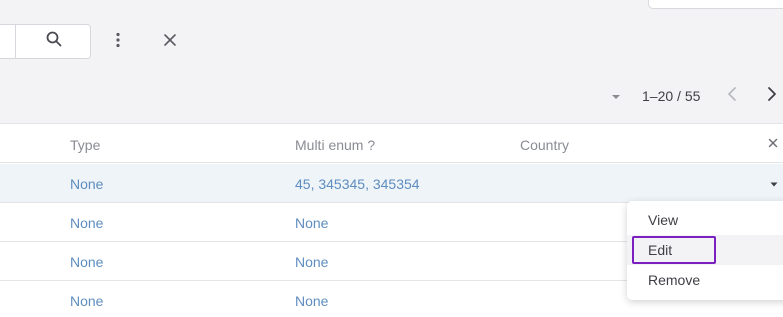 The width and height of the screenshot is (783, 317). I want to click on table-row: None 45, 345345, 345354, so click(391, 183).